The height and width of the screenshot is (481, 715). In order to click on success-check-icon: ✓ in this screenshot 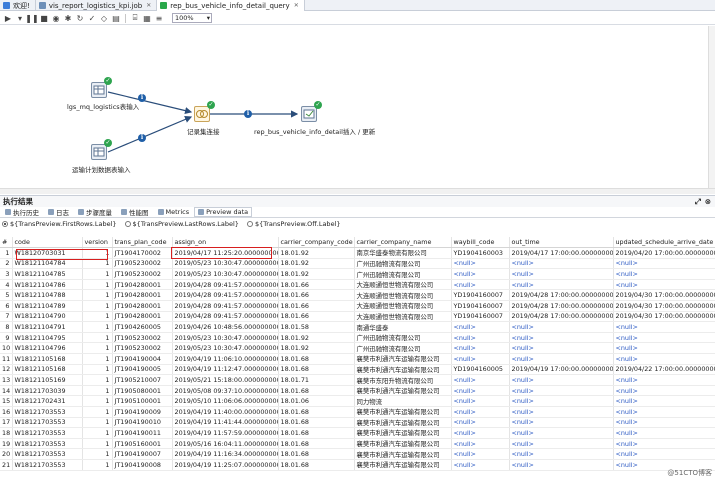, I will do `click(108, 81)`.